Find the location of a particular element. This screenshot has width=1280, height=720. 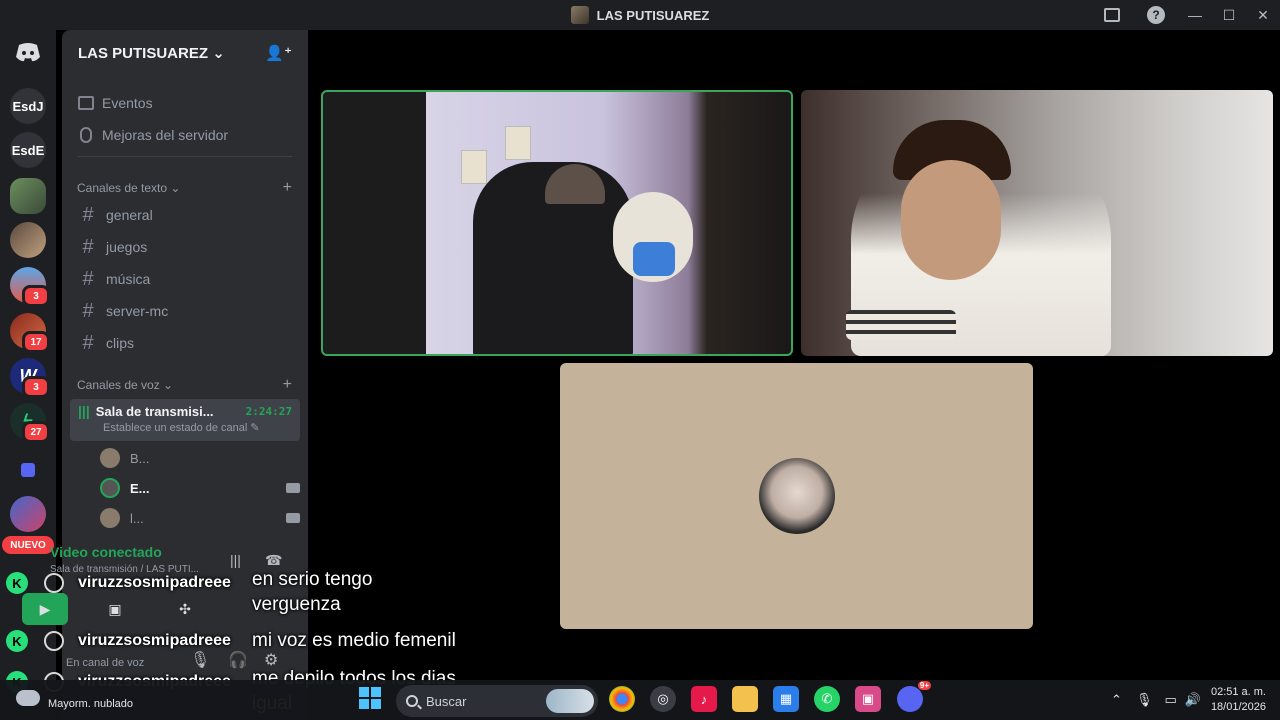

system-tray: ⌃ 🎙 ▭ 🔊 02:51 a. m. 18/01/2026 is located at coordinates (1195, 700).